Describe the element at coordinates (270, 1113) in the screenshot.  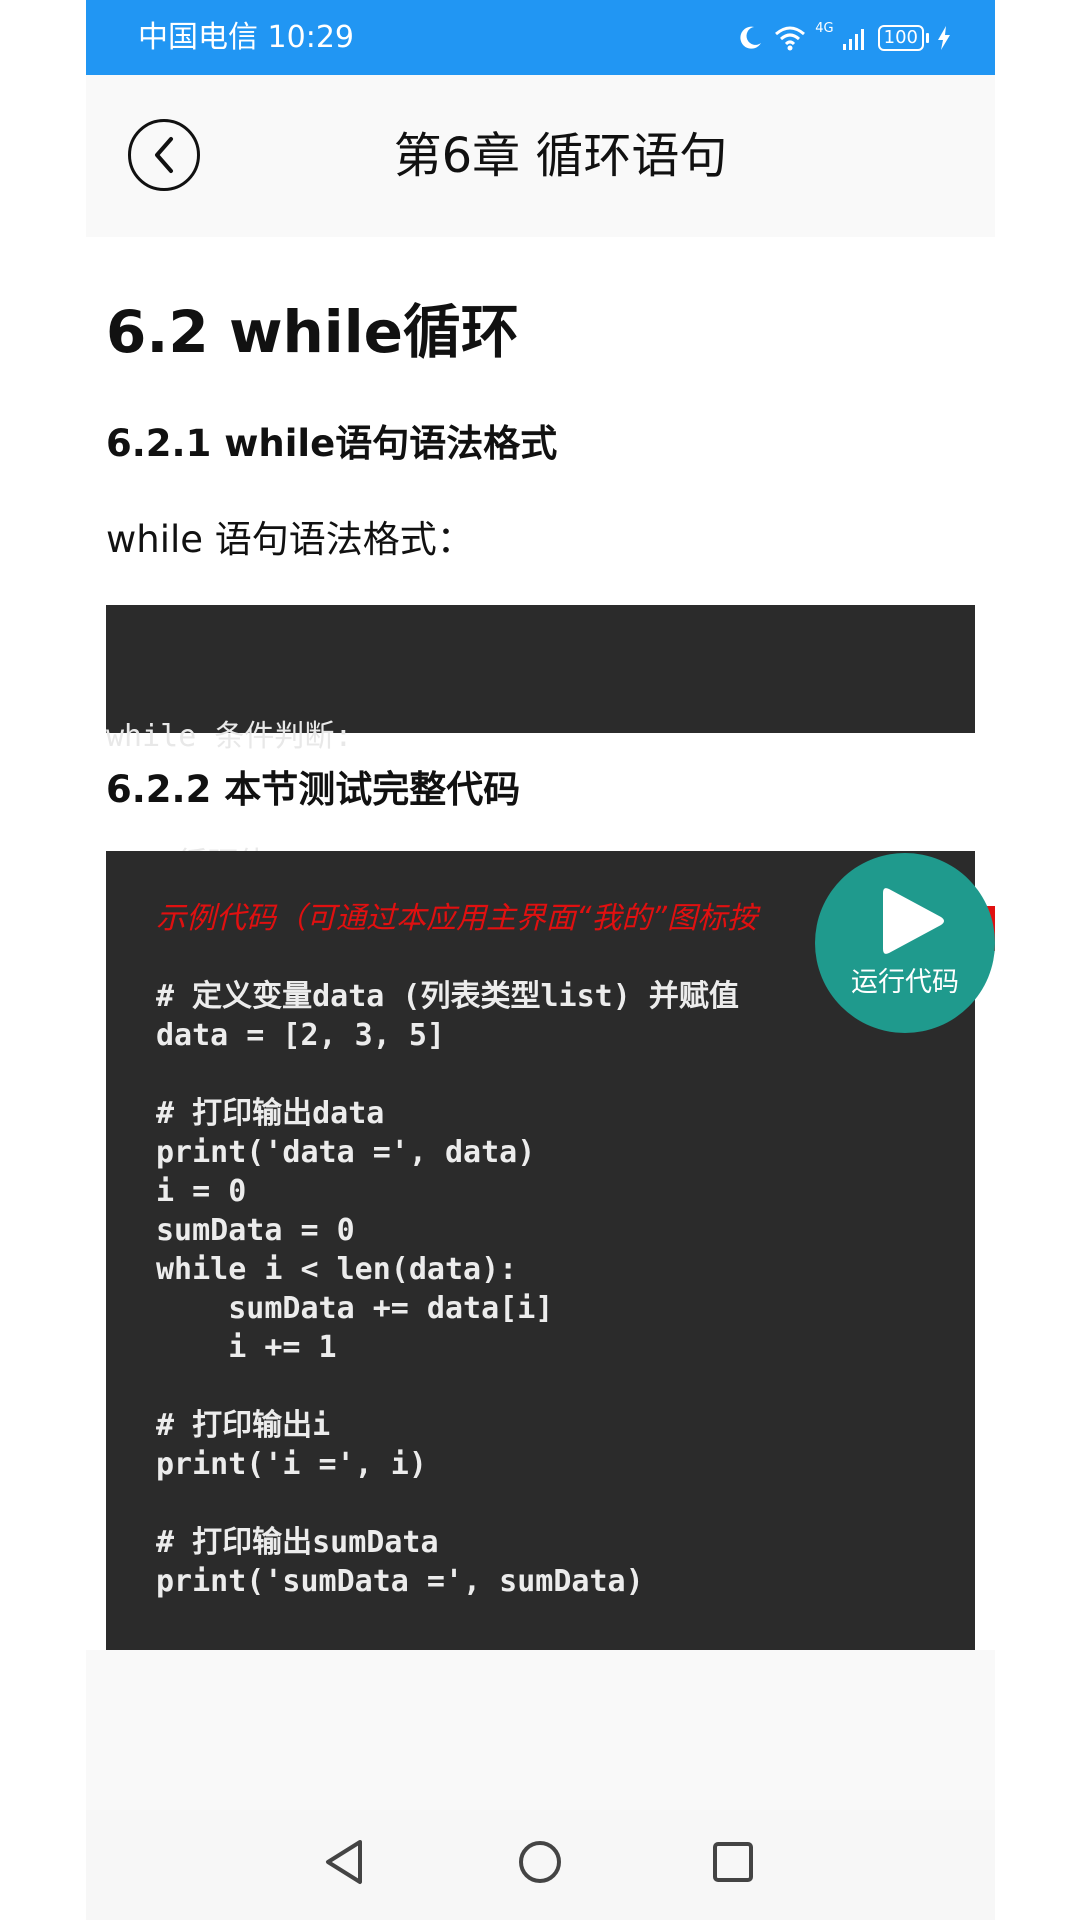
I see `code-line: # 打印输出data` at that location.